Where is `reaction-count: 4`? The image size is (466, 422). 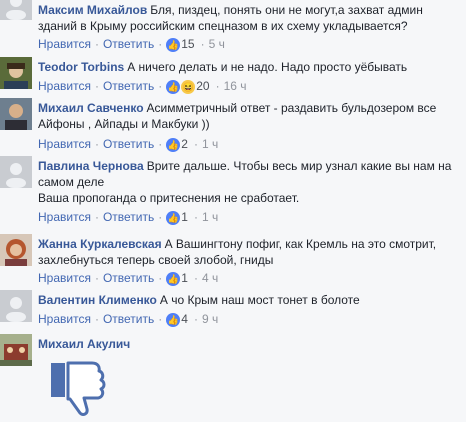
reaction-count: 4 is located at coordinates (184, 318).